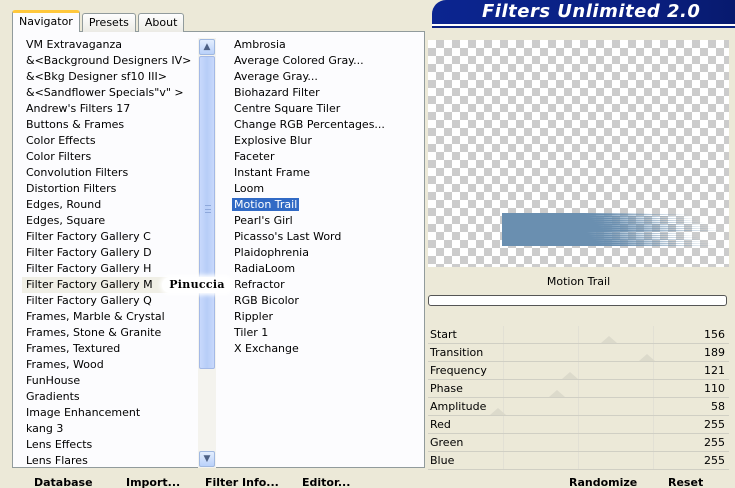 Image resolution: width=735 pixels, height=488 pixels. I want to click on scrollbar-thumb, so click(207, 212).